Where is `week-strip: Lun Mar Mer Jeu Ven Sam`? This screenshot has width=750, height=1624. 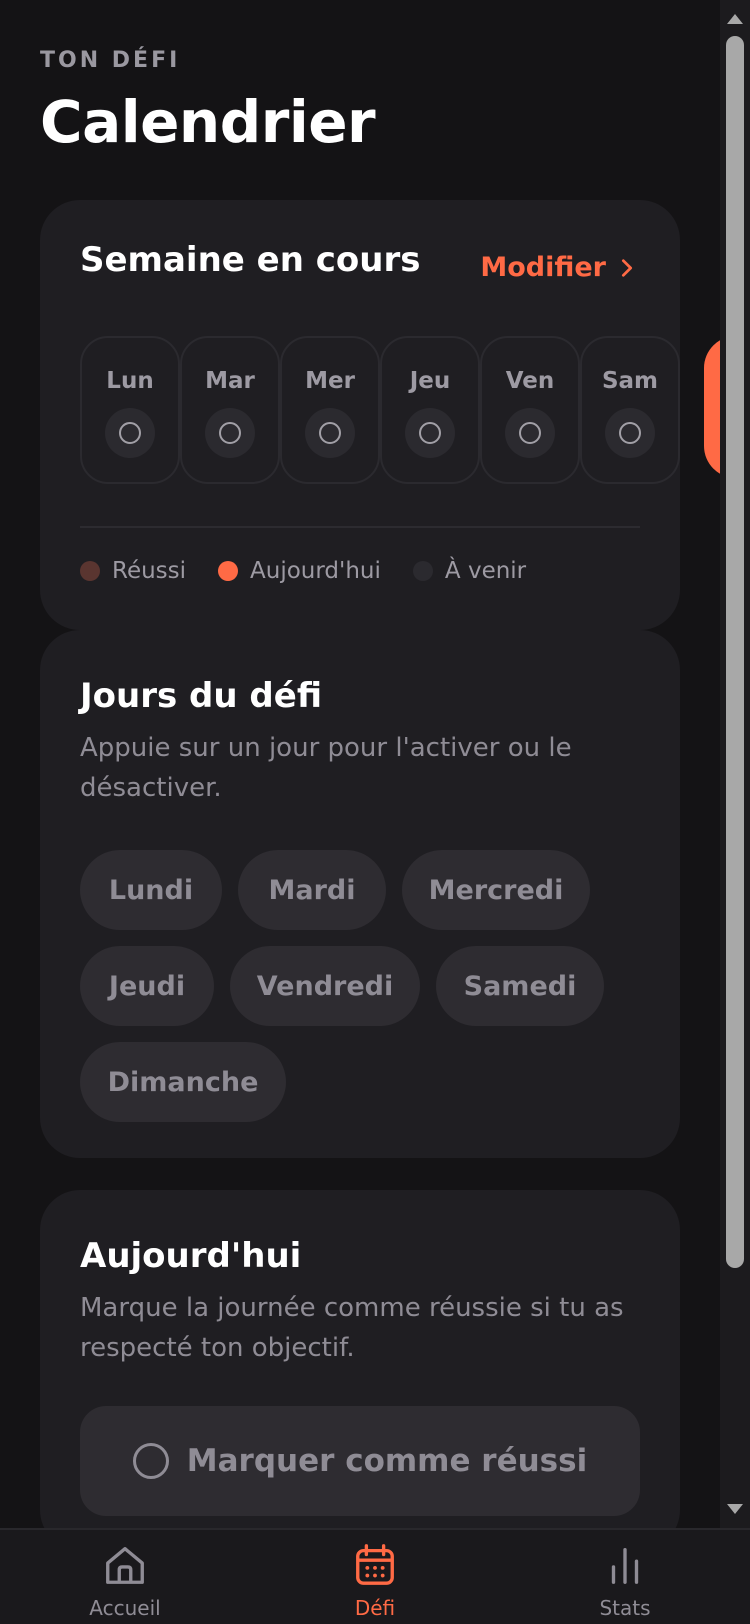 week-strip: Lun Mar Mer Jeu Ven Sam is located at coordinates (400, 410).